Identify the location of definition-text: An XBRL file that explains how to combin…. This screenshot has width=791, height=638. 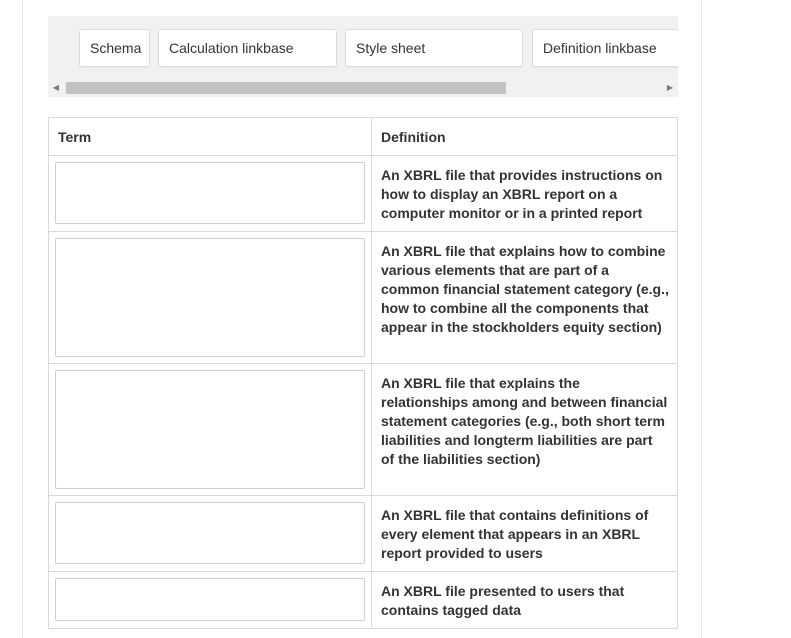
(524, 297).